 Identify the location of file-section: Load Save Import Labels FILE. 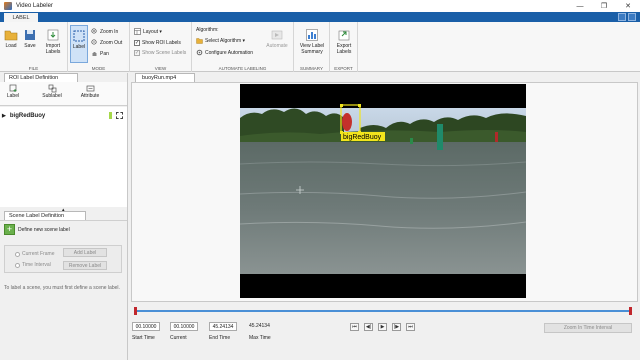
(34, 47).